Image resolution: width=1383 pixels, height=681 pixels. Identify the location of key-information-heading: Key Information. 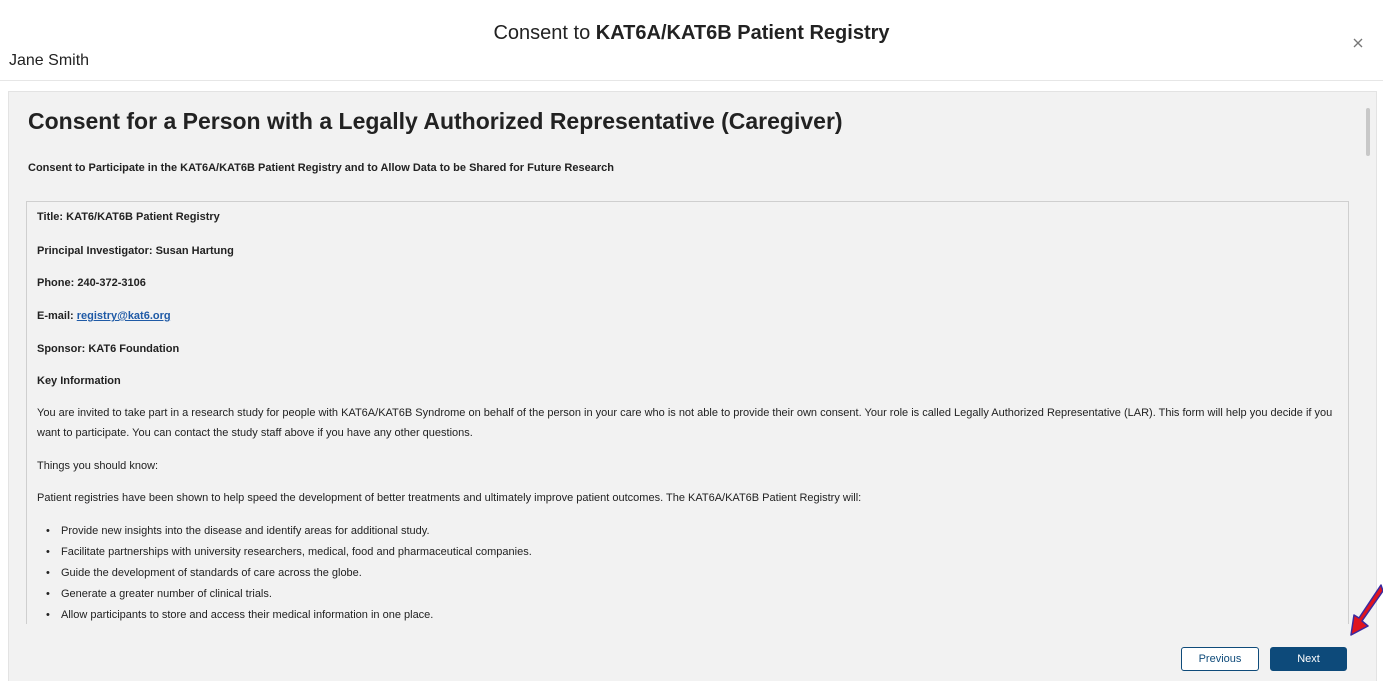
(79, 381).